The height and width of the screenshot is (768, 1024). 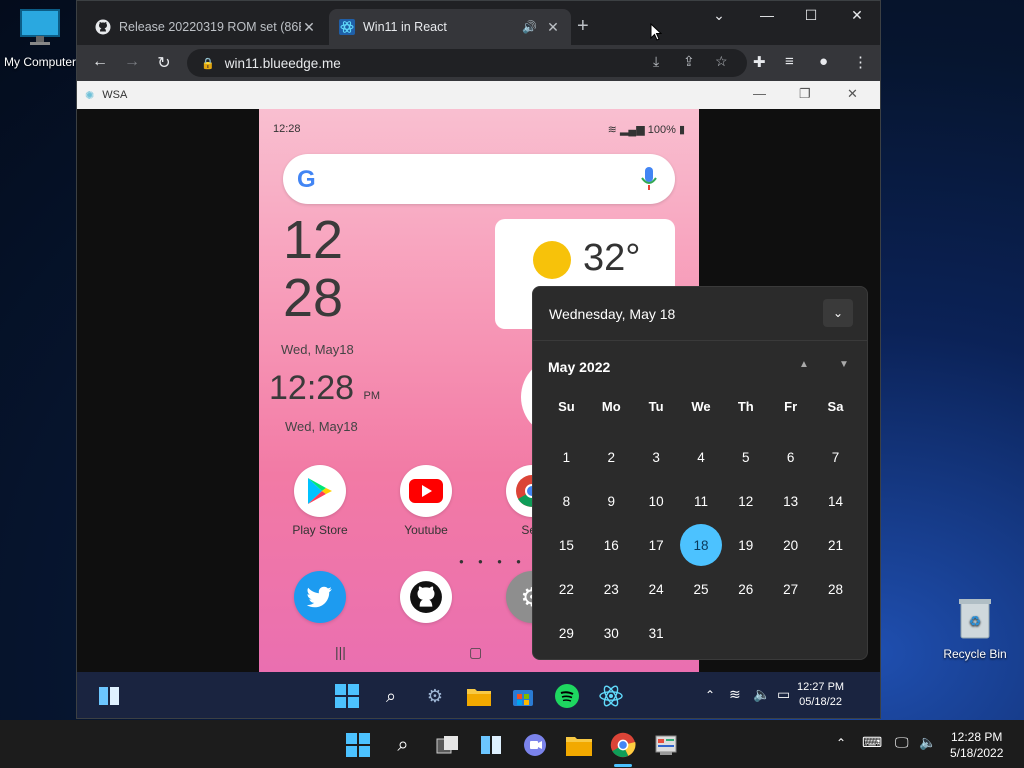 What do you see at coordinates (759, 93) in the screenshot?
I see `wsa-minimize-button: —` at bounding box center [759, 93].